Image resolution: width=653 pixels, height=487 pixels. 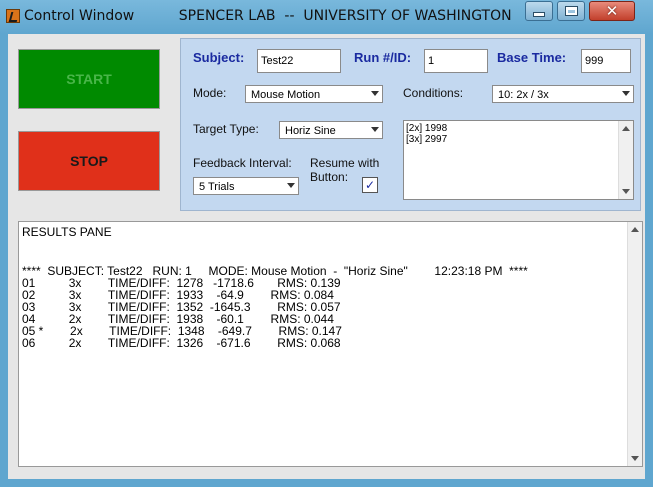 I want to click on minimize-button, so click(x=539, y=11).